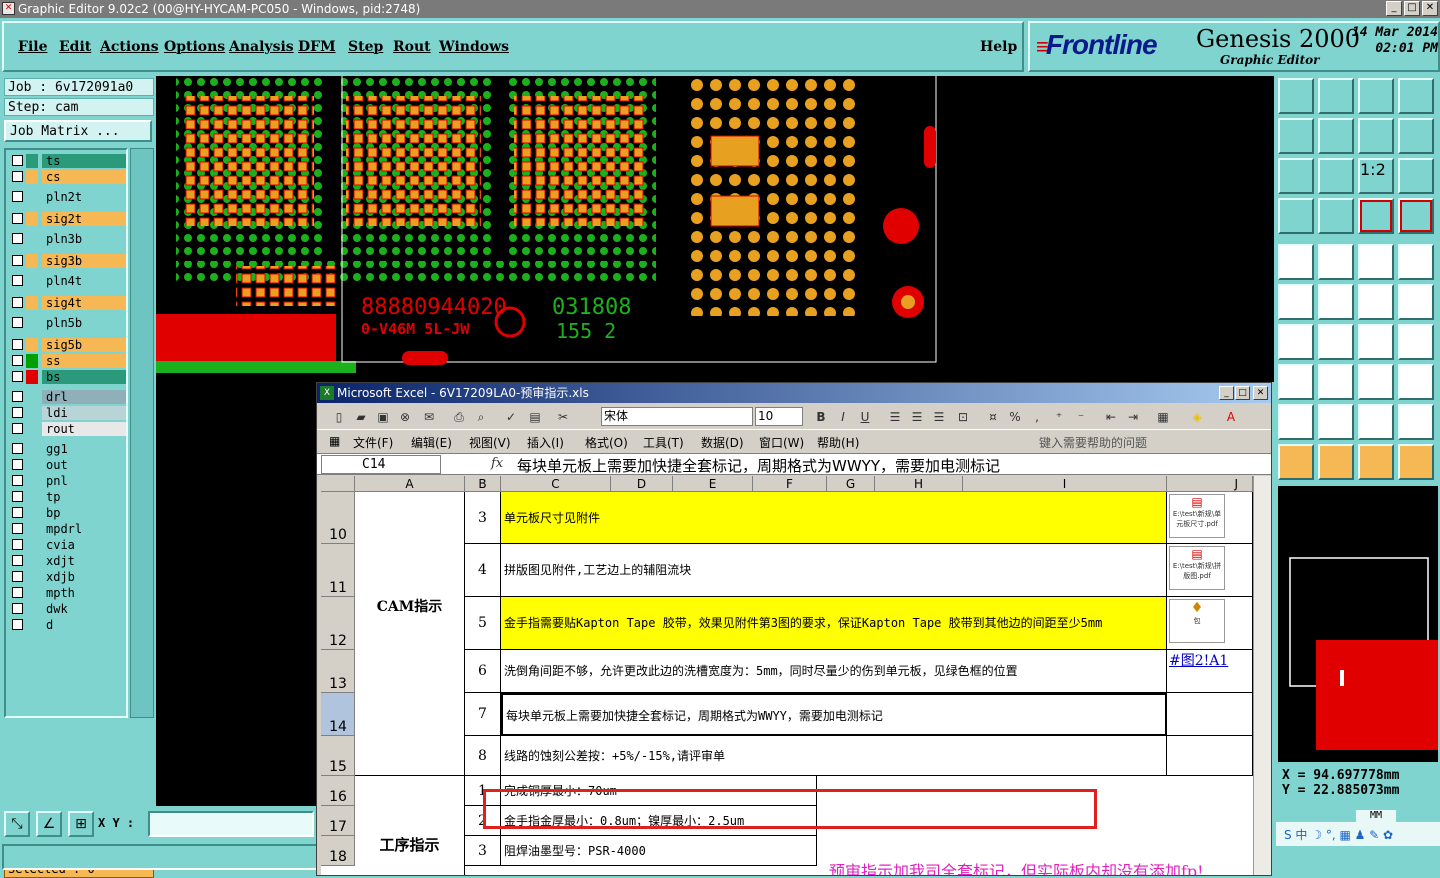  I want to click on layer-name: xdjb, so click(84, 577).